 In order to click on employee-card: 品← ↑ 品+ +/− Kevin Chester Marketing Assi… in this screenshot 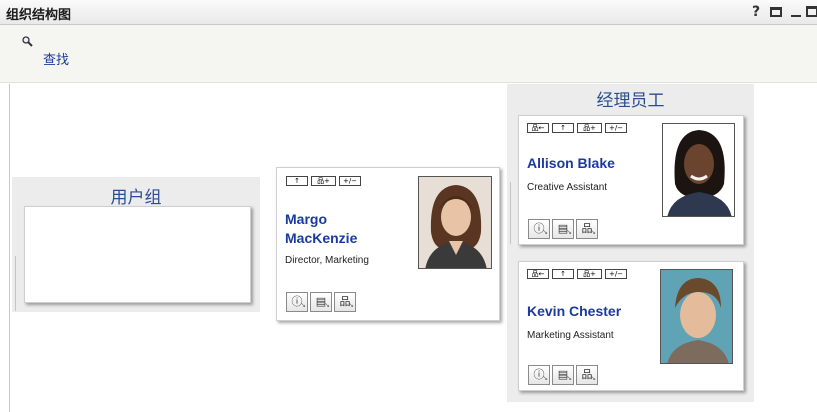, I will do `click(631, 326)`.